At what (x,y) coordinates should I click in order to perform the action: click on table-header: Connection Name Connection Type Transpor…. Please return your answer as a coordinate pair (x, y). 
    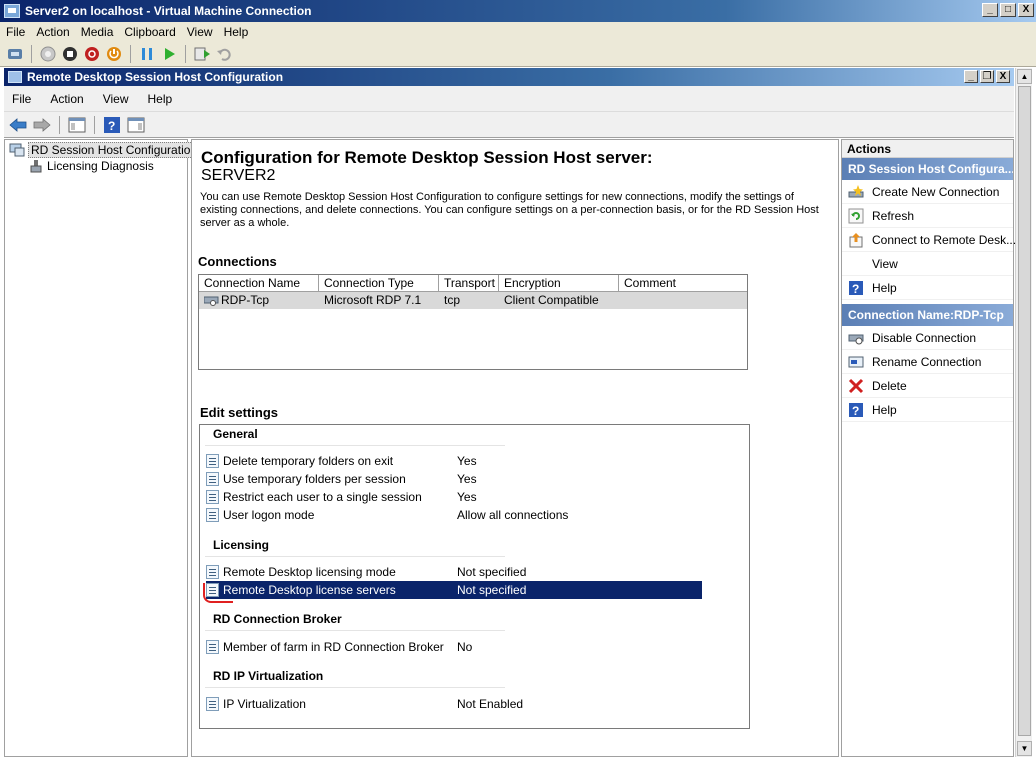
    Looking at the image, I should click on (473, 283).